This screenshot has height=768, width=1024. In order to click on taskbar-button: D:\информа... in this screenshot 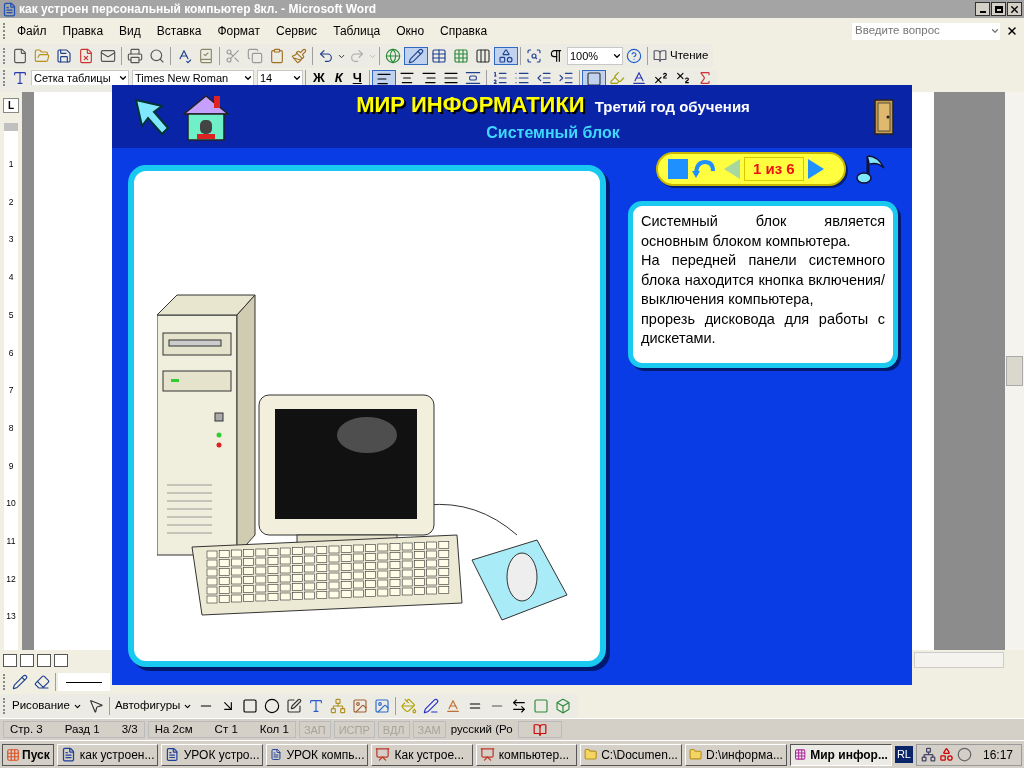, I will do `click(735, 754)`.